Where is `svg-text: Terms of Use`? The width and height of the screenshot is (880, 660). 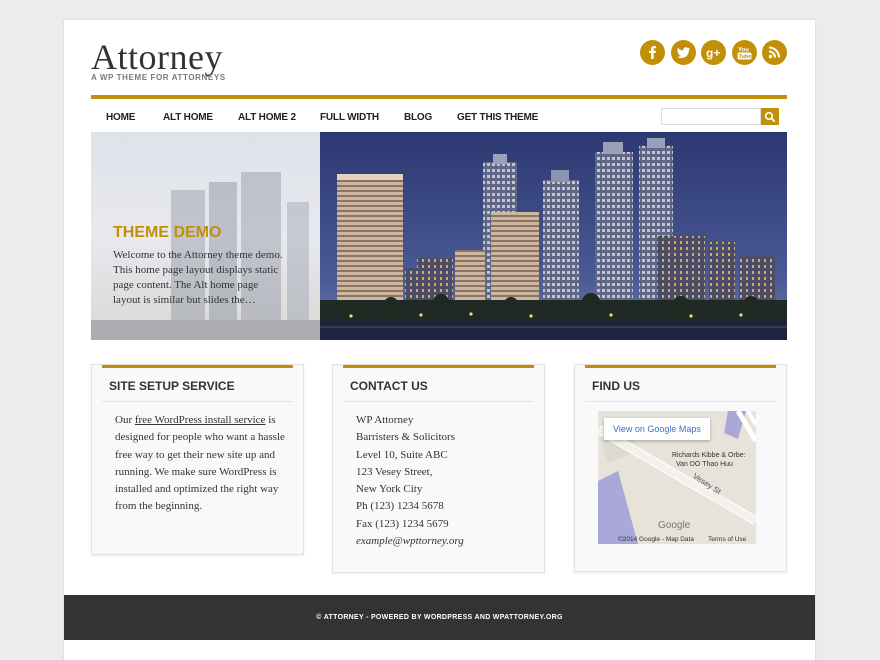
svg-text: Terms of Use is located at coordinates (727, 539).